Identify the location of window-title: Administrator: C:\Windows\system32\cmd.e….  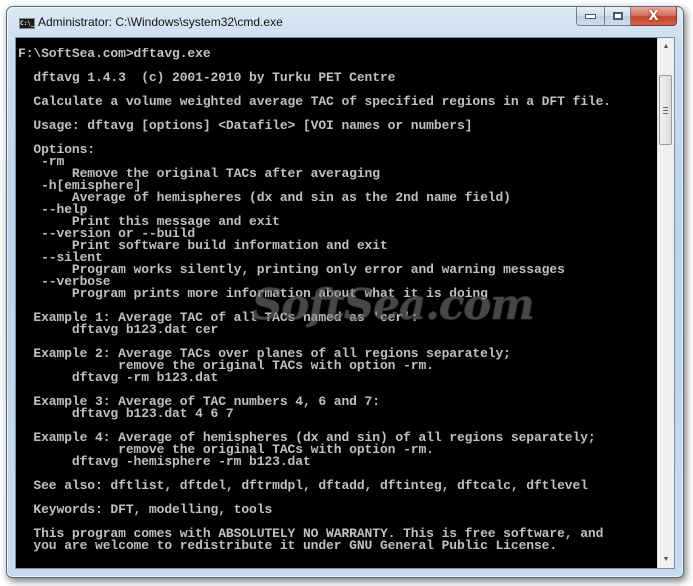
(160, 22).